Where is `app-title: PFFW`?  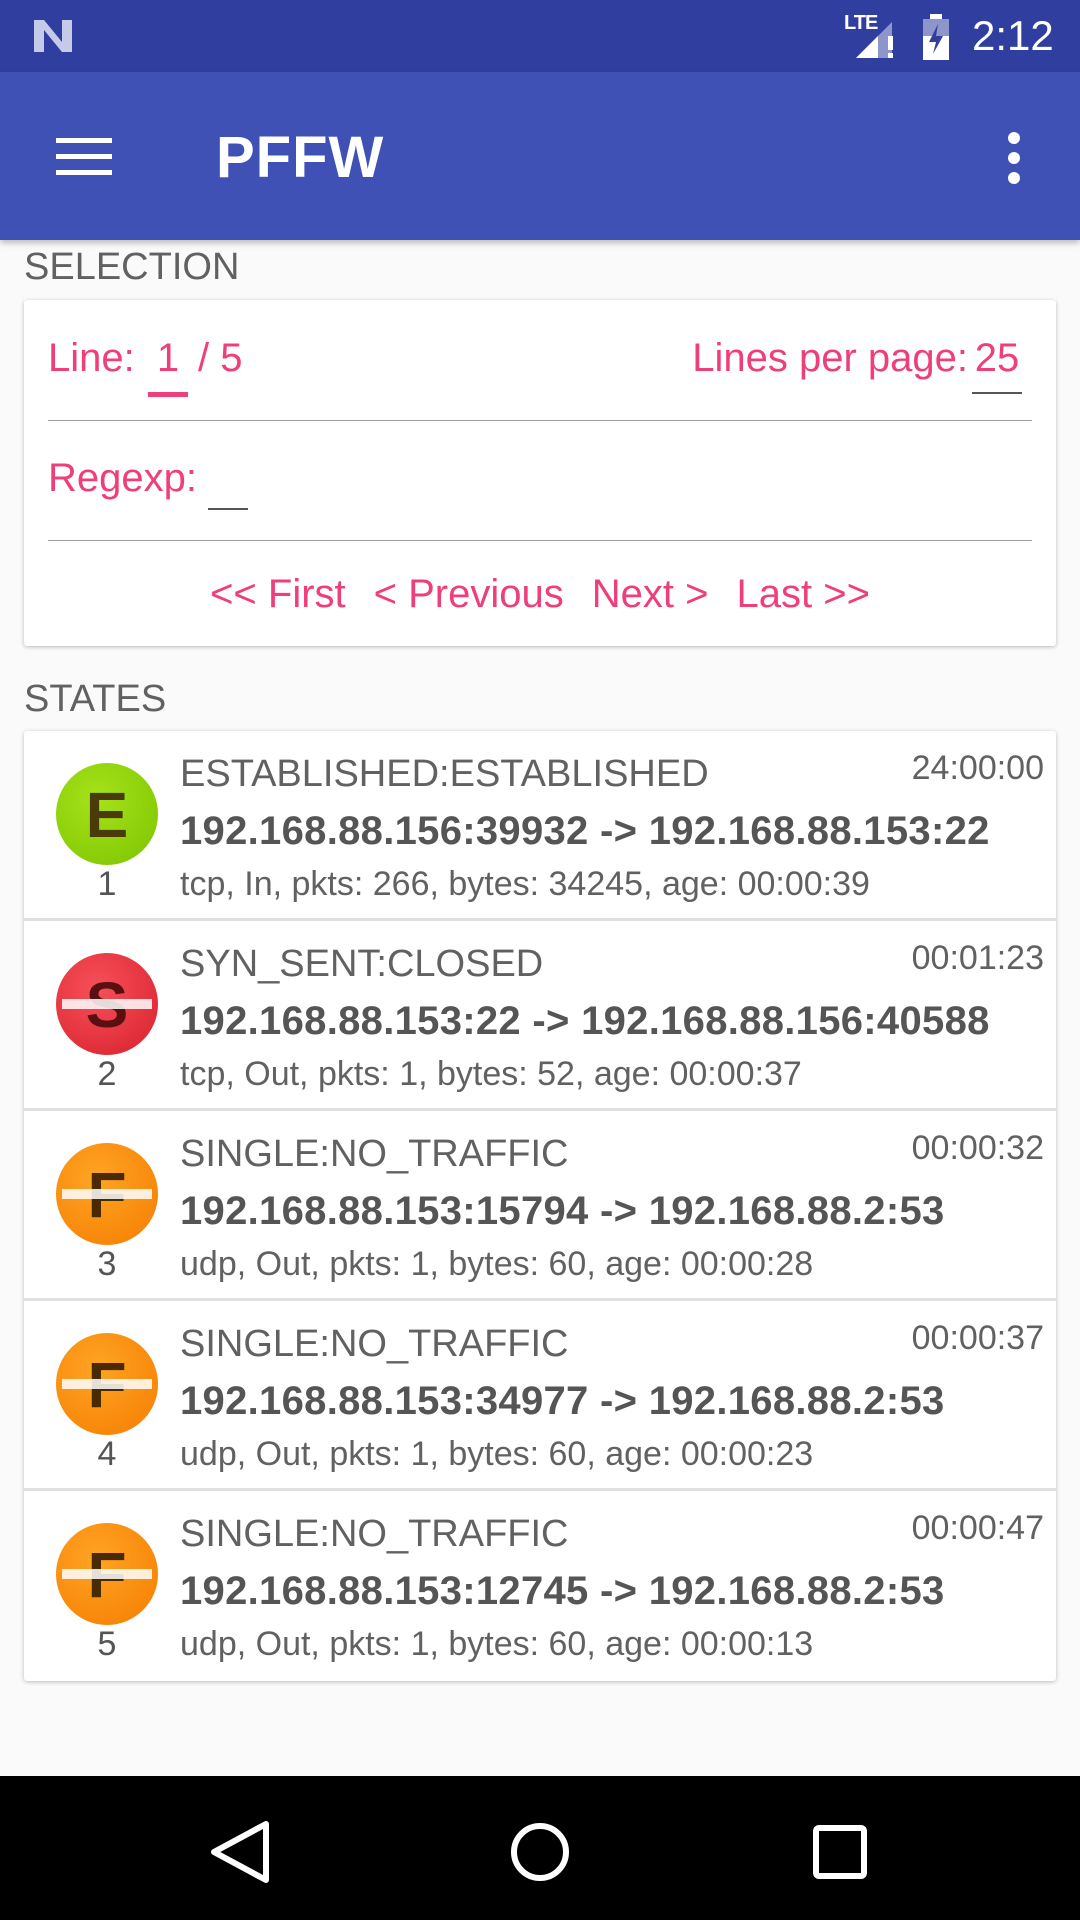
app-title: PFFW is located at coordinates (300, 157).